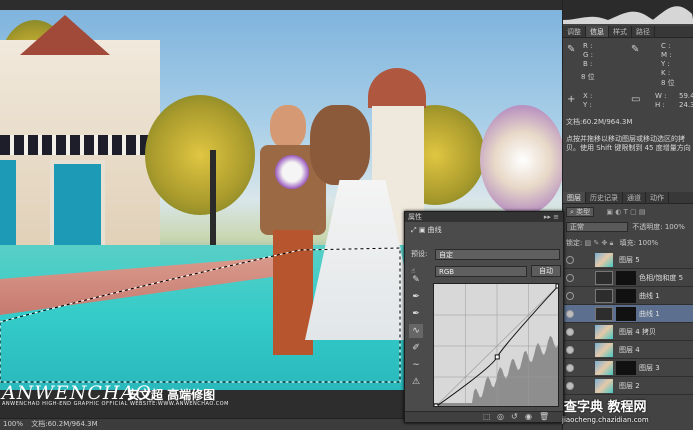  What do you see at coordinates (597, 31) in the screenshot?
I see `tab-info: 信息` at bounding box center [597, 31].